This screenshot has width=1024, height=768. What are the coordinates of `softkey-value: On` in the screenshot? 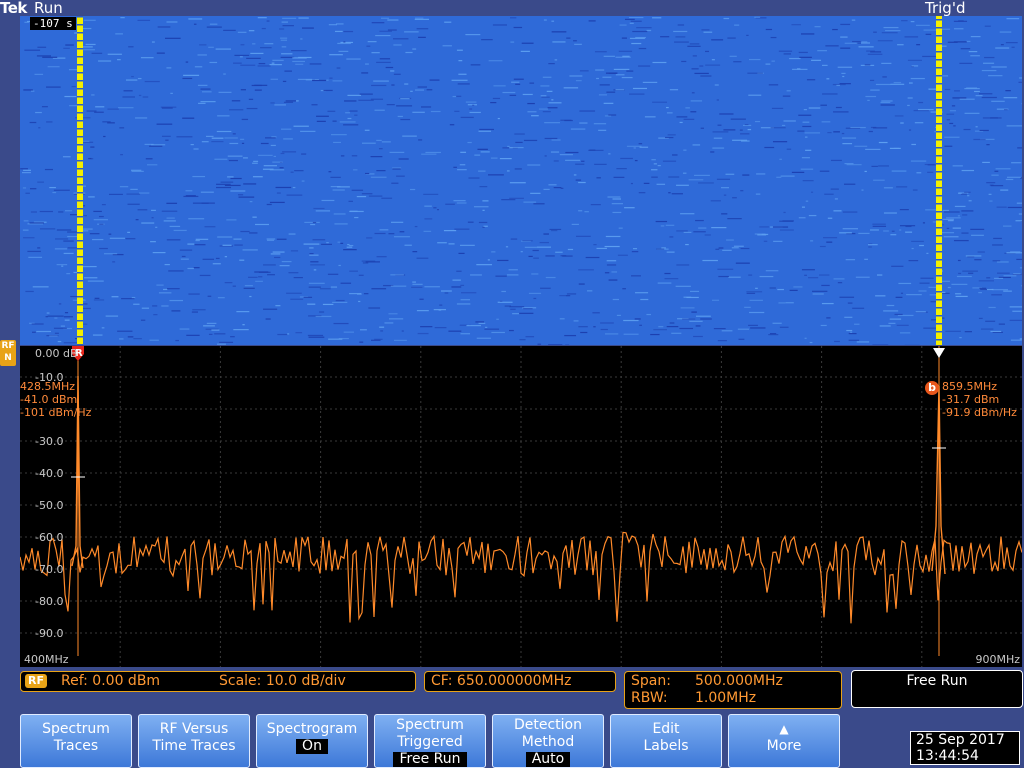 It's located at (312, 746).